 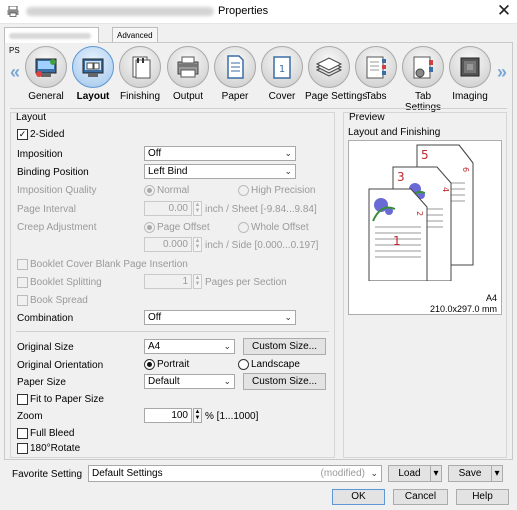 What do you see at coordinates (50, 35) in the screenshot?
I see `printer-model-redacted` at bounding box center [50, 35].